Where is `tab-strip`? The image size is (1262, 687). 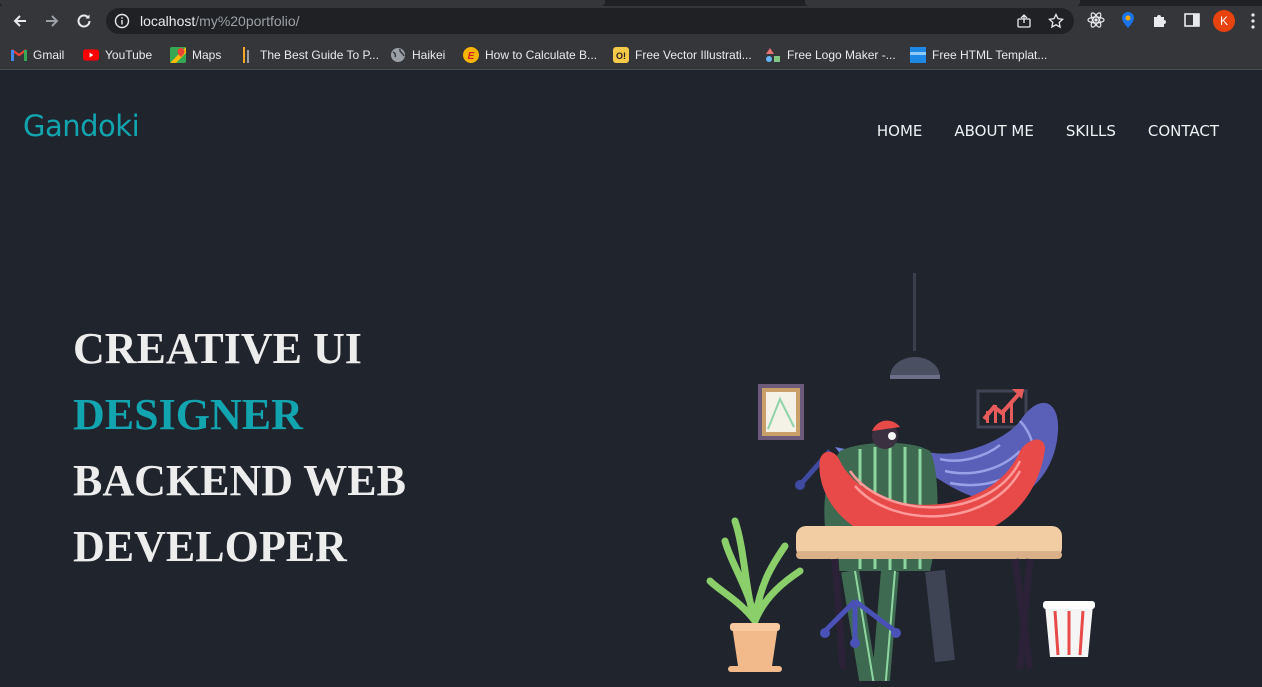
tab-strip is located at coordinates (631, 3).